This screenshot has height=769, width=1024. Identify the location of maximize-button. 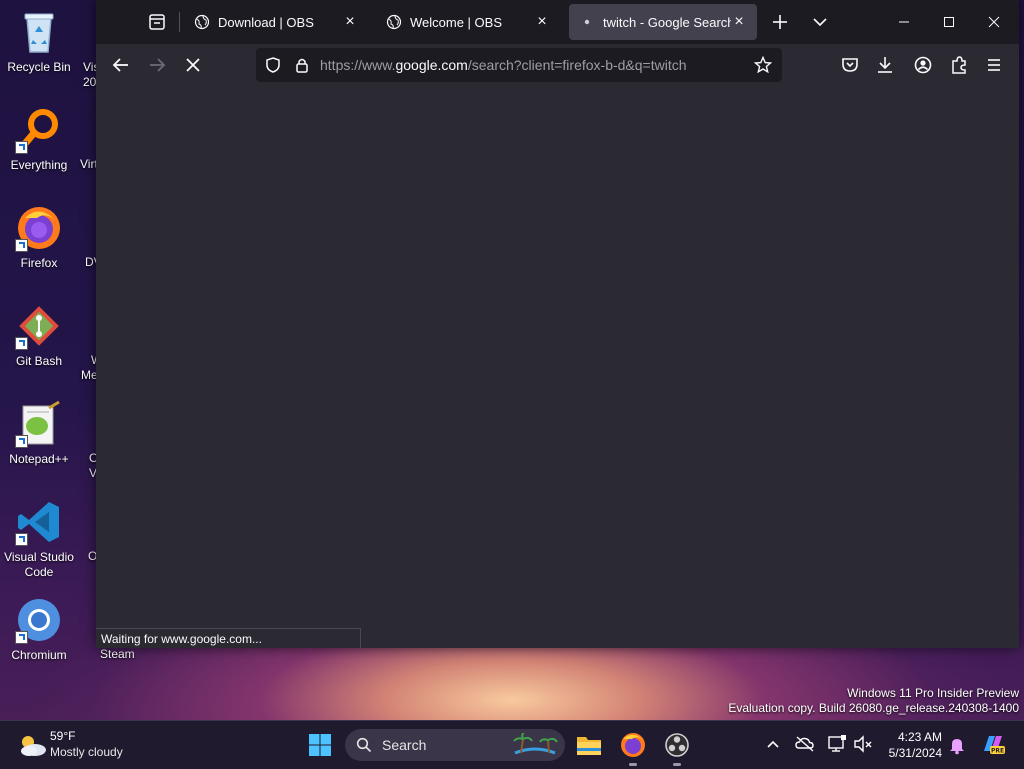
(949, 22).